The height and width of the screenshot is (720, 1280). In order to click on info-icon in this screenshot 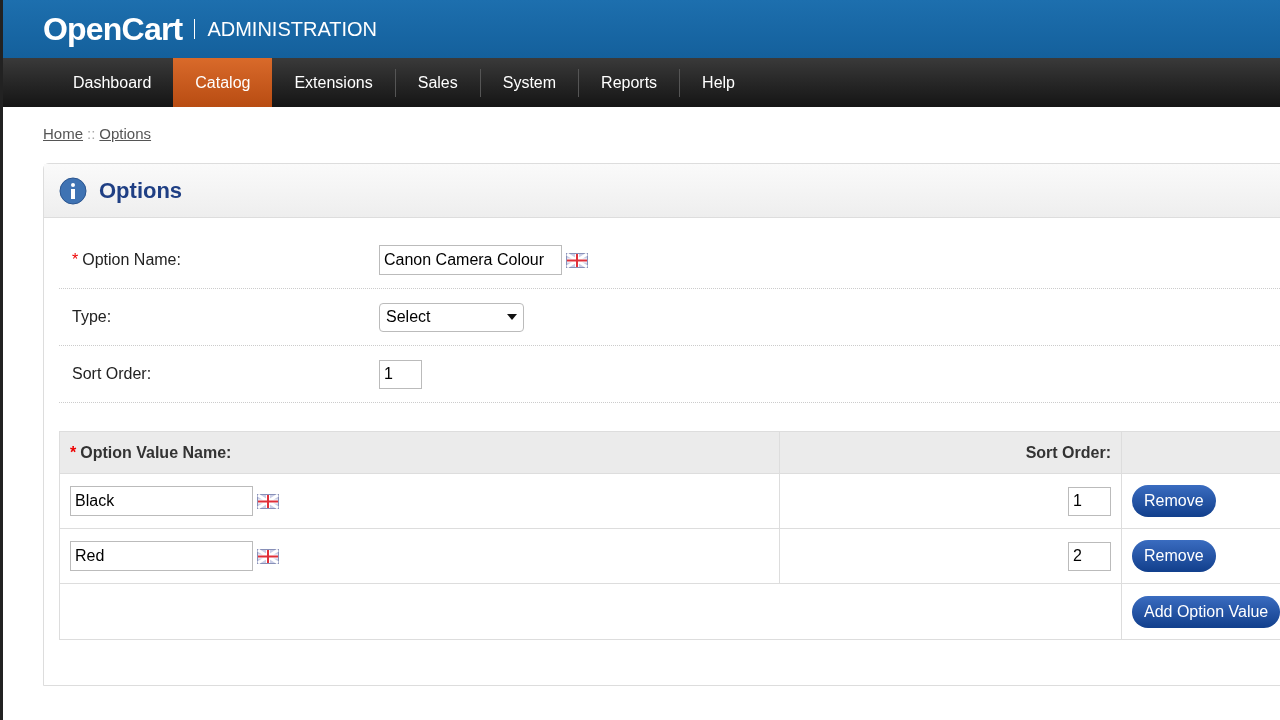, I will do `click(73, 190)`.